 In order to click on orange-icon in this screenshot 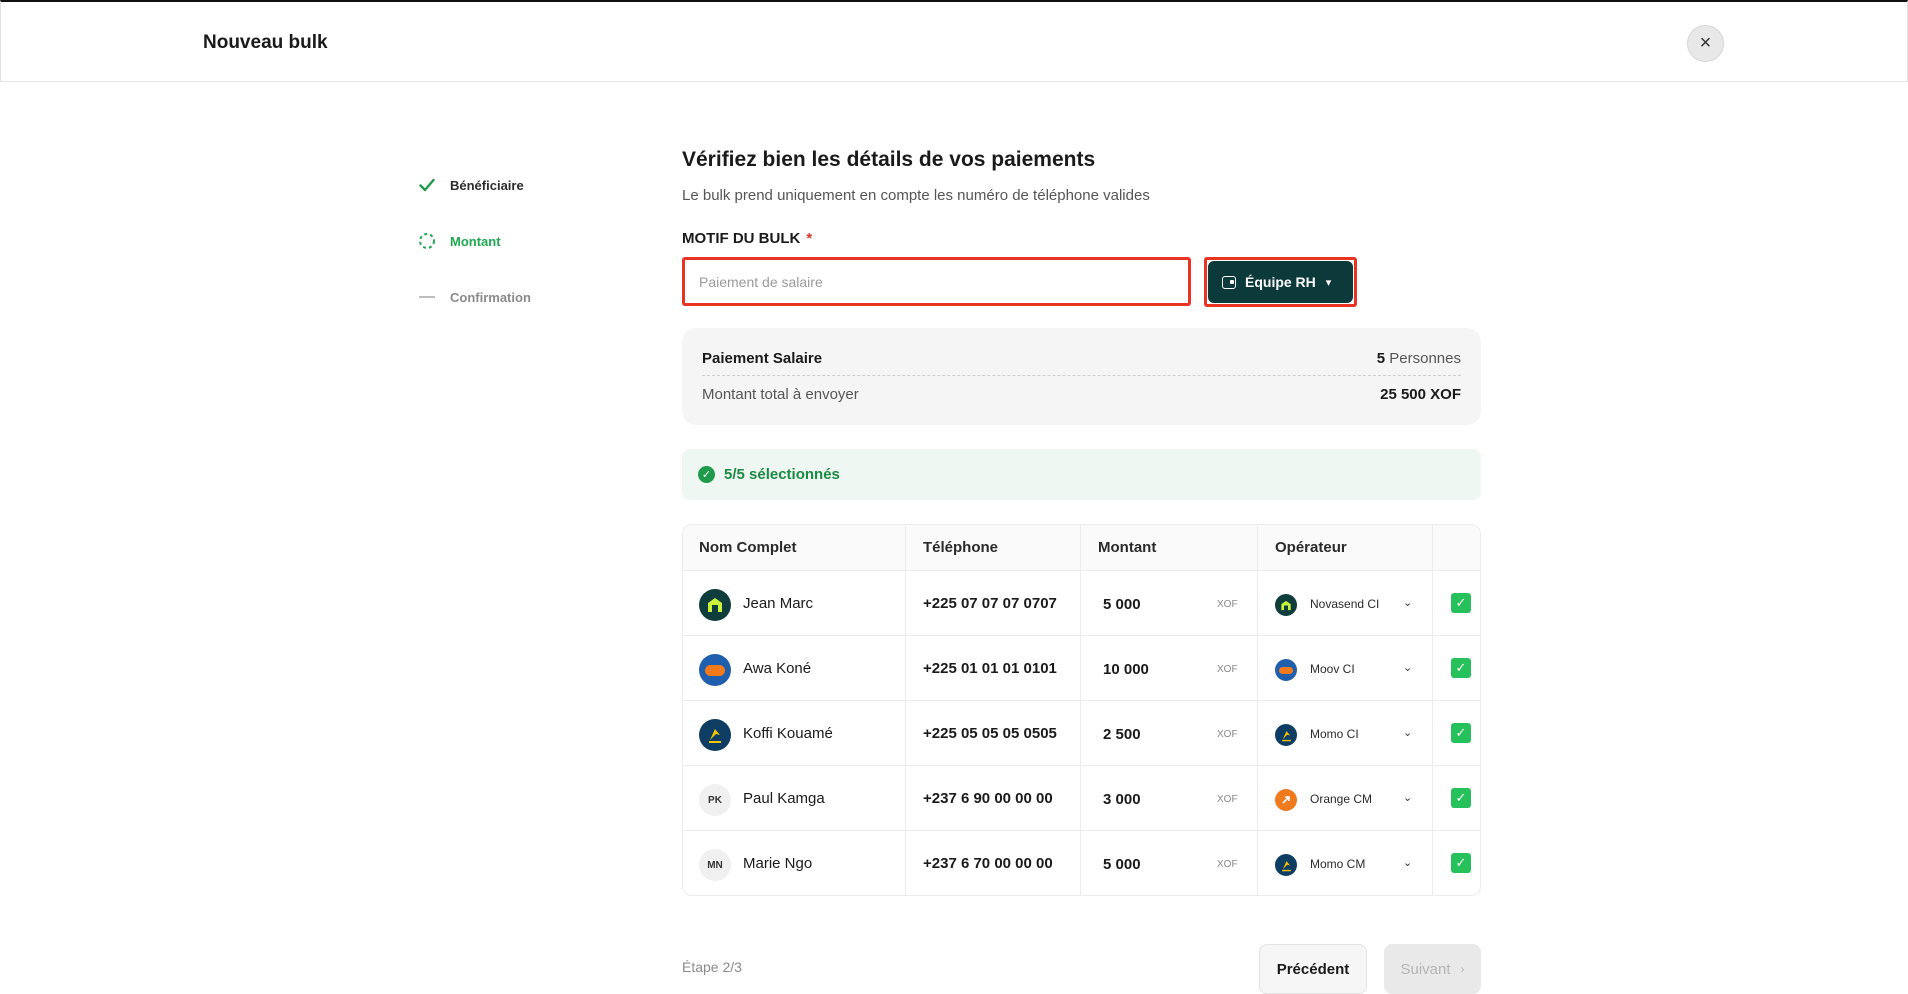, I will do `click(1286, 800)`.